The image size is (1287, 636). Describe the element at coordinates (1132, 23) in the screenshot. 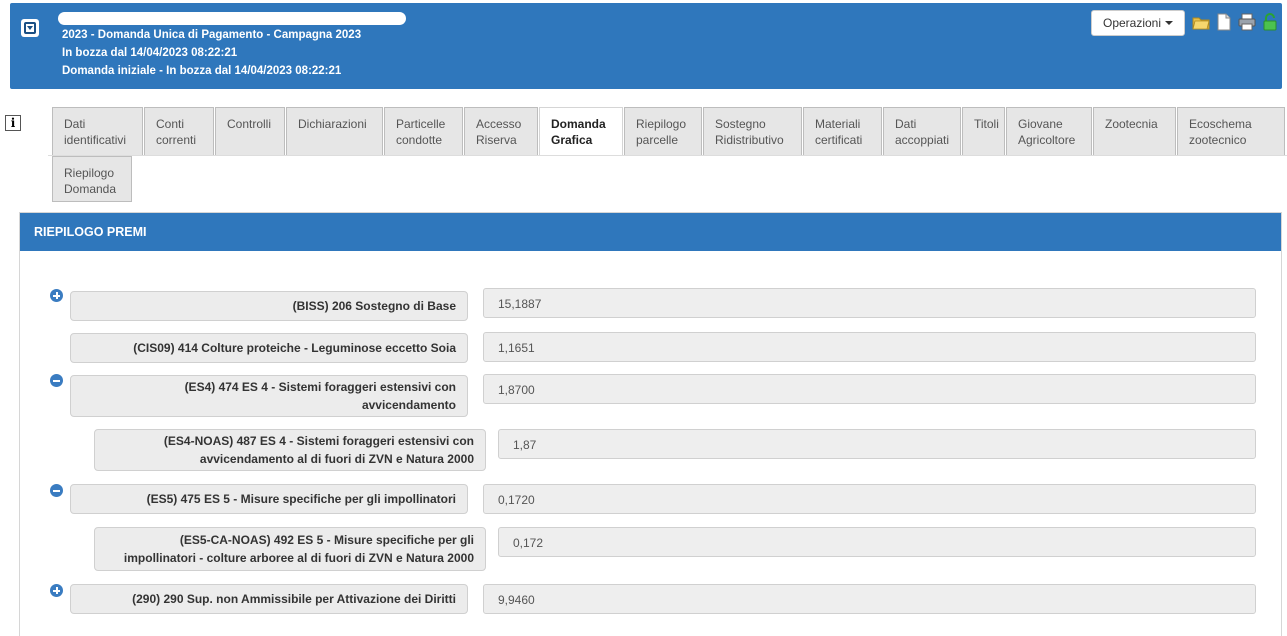

I see `operations-label: Operazioni` at that location.